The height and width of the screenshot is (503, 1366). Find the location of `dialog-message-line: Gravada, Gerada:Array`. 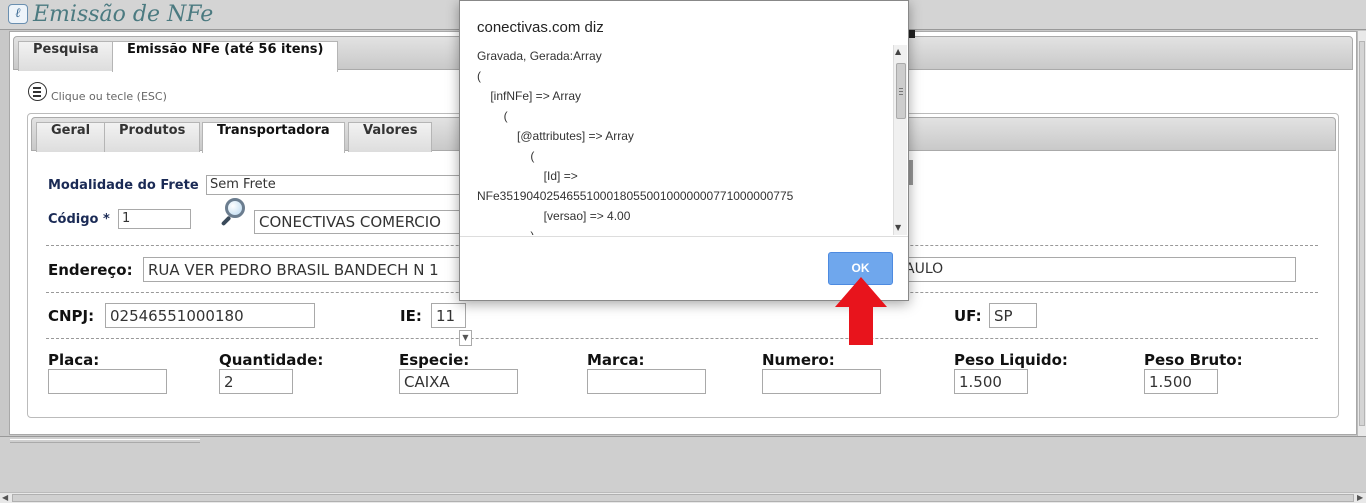

dialog-message-line: Gravada, Gerada:Array is located at coordinates (539, 56).